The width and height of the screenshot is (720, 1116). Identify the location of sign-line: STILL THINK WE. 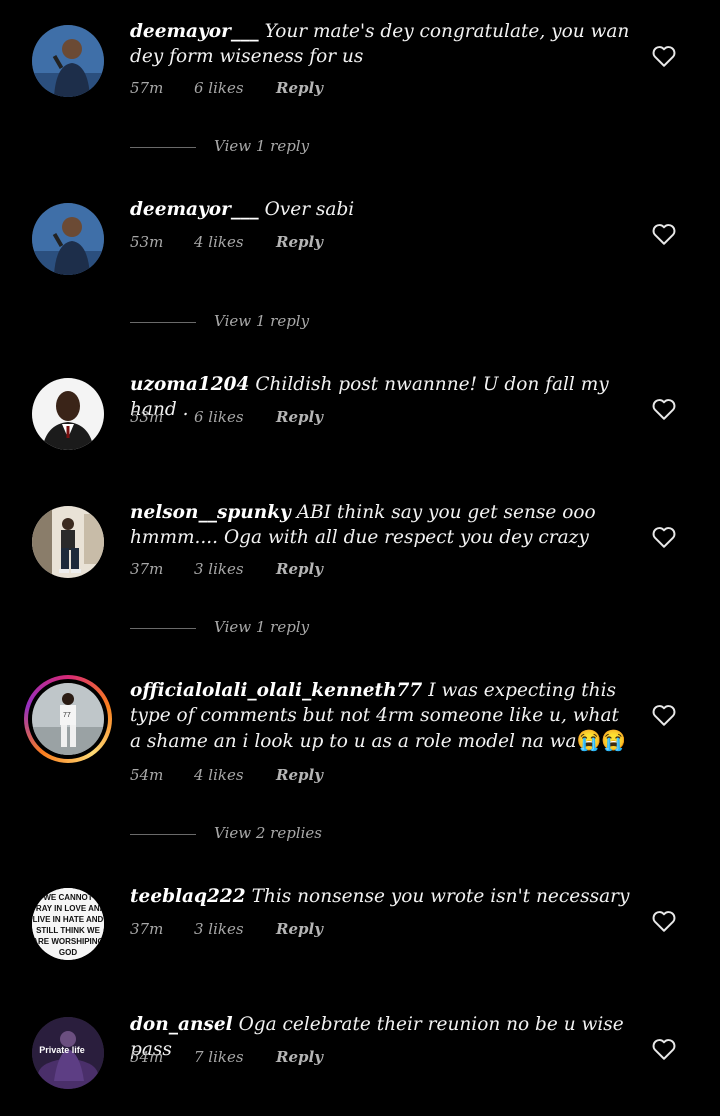
(68, 930).